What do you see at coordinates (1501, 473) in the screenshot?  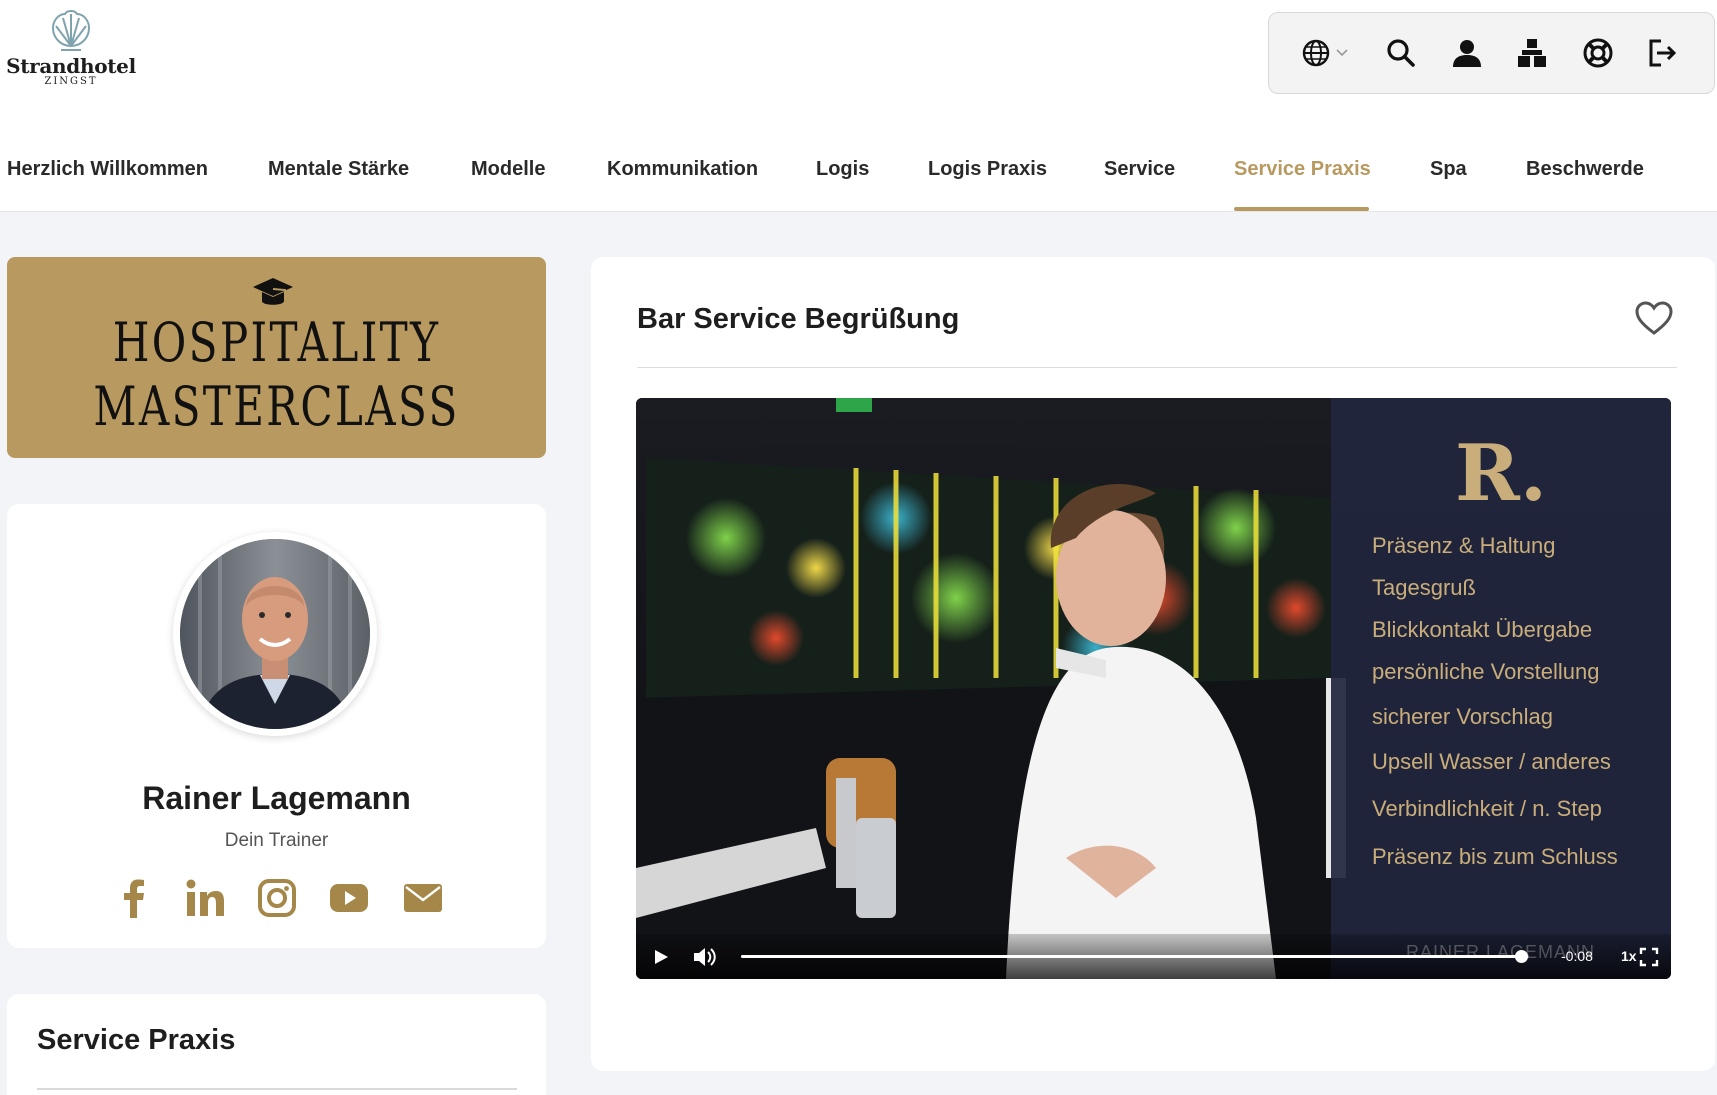 I see `trainer-r-logo: R.` at bounding box center [1501, 473].